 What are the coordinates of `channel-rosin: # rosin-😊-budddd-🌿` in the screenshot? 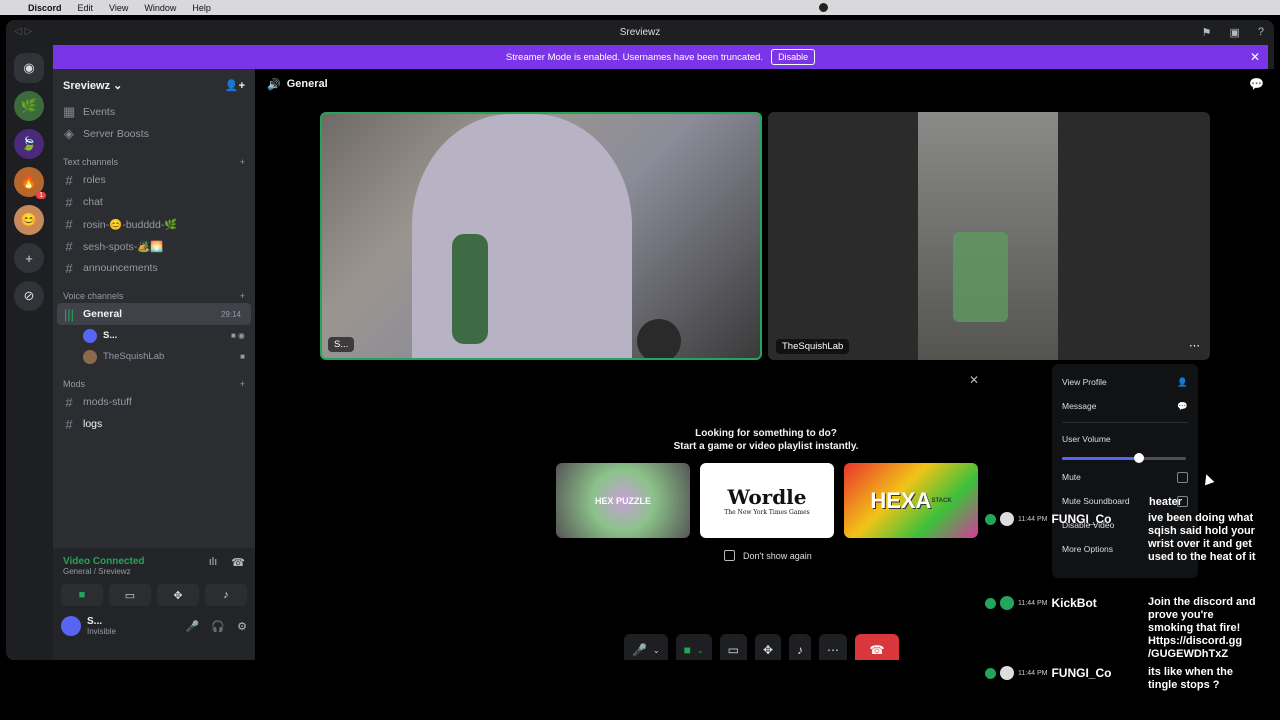 It's located at (154, 224).